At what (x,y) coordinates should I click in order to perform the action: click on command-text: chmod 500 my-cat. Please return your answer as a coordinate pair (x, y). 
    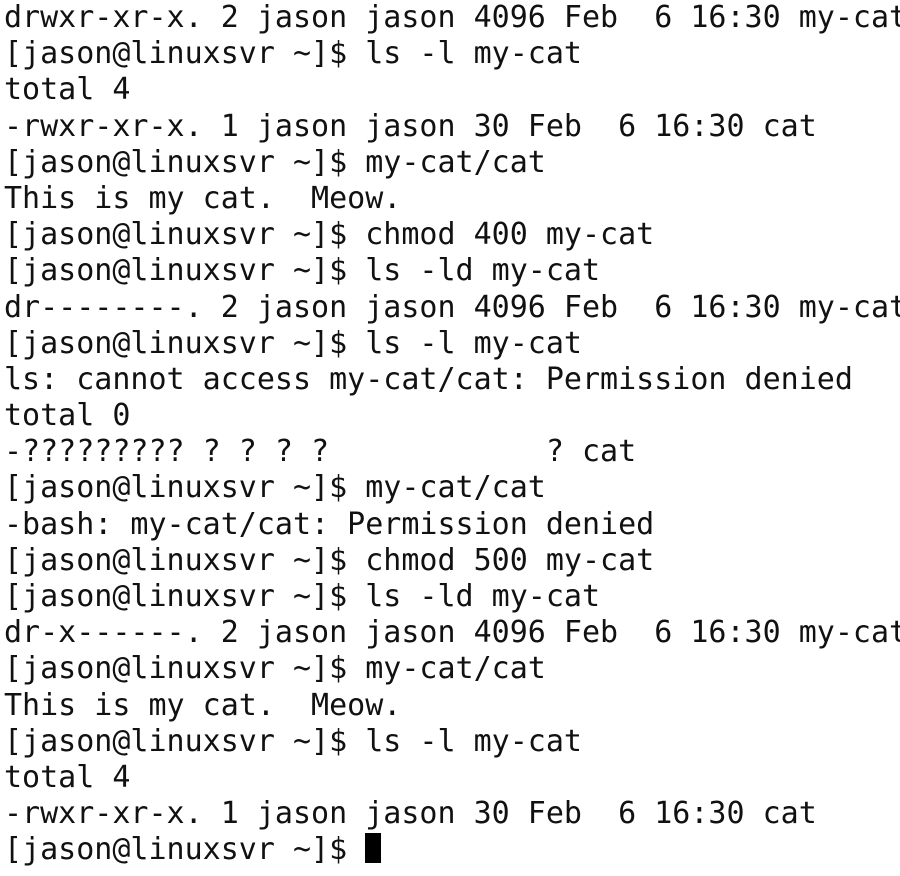
    Looking at the image, I should click on (510, 560).